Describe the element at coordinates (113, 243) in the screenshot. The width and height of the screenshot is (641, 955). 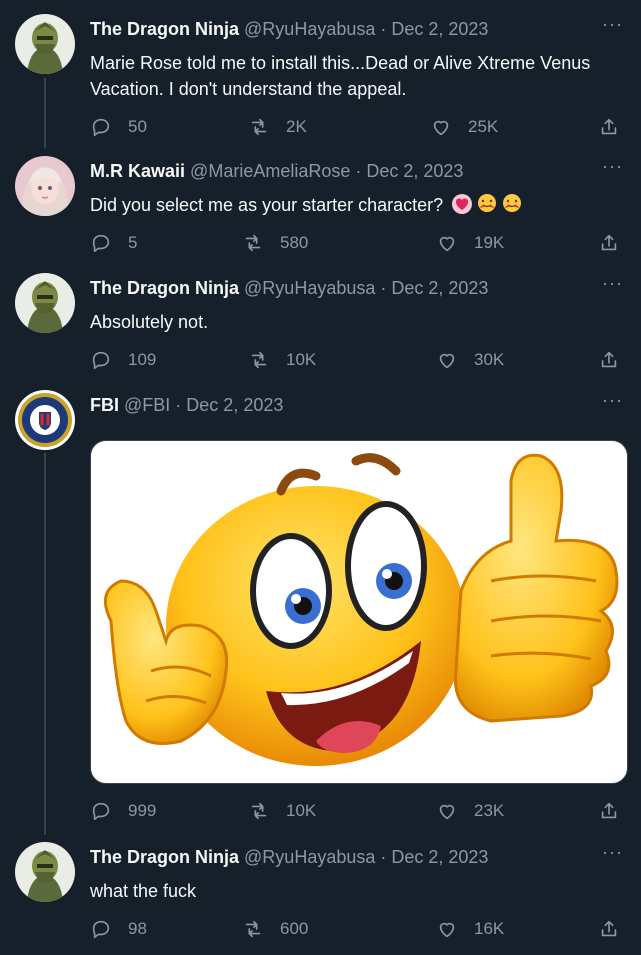
I see `reply-button: 5` at that location.